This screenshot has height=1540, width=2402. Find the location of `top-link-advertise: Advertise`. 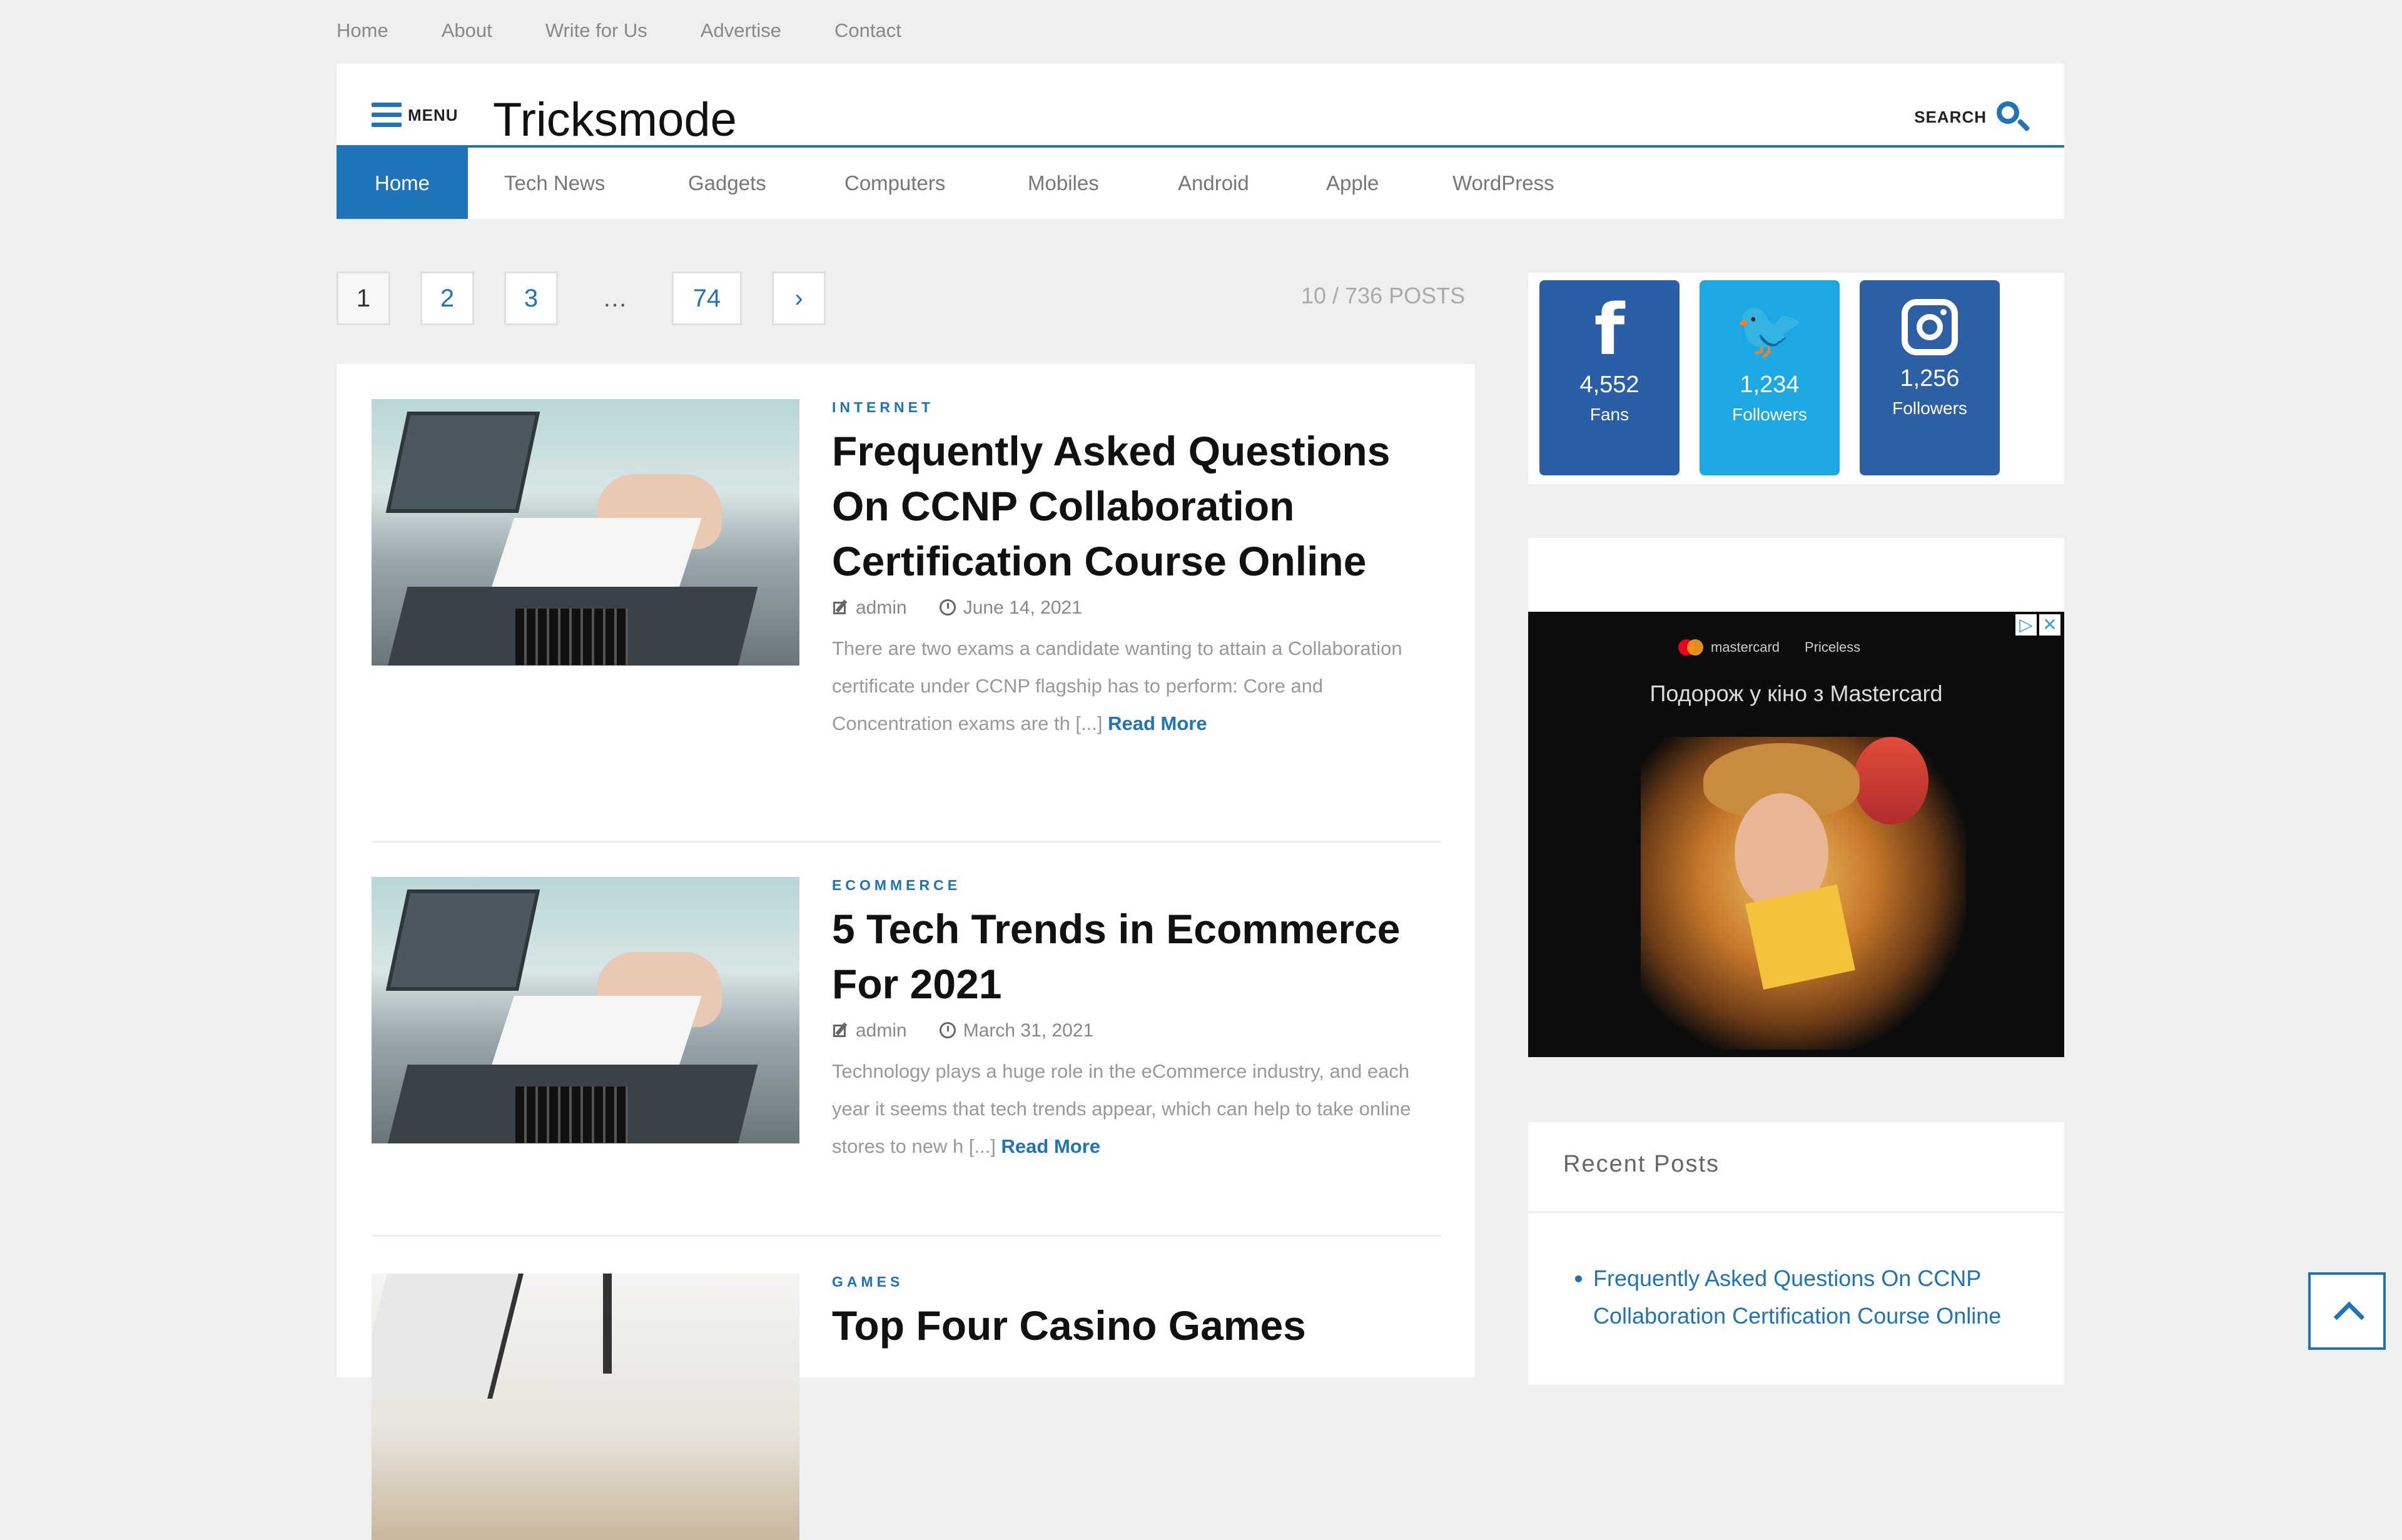

top-link-advertise: Advertise is located at coordinates (741, 31).